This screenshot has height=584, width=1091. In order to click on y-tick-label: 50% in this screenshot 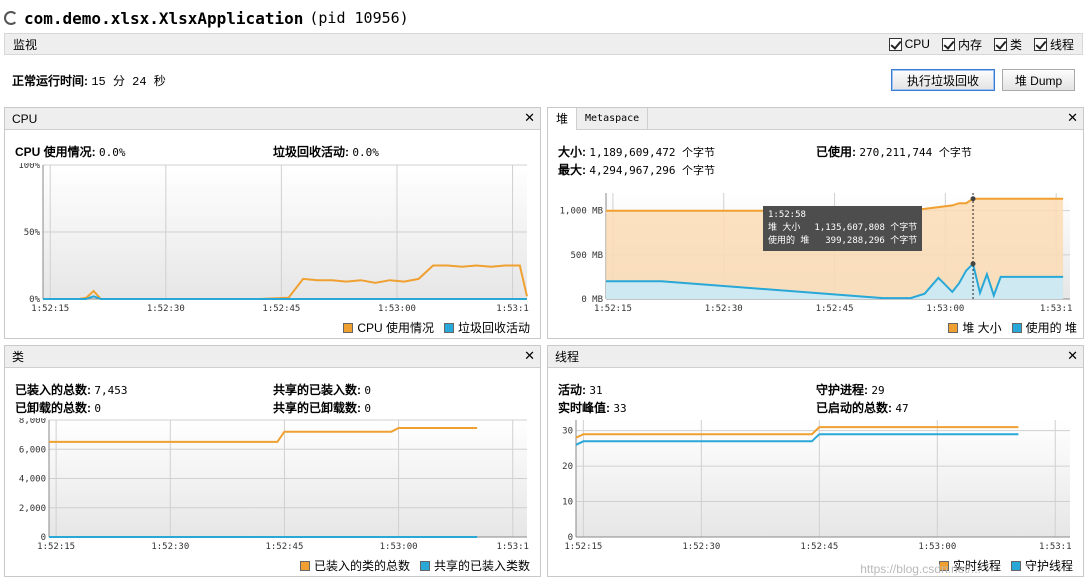, I will do `click(32, 233)`.